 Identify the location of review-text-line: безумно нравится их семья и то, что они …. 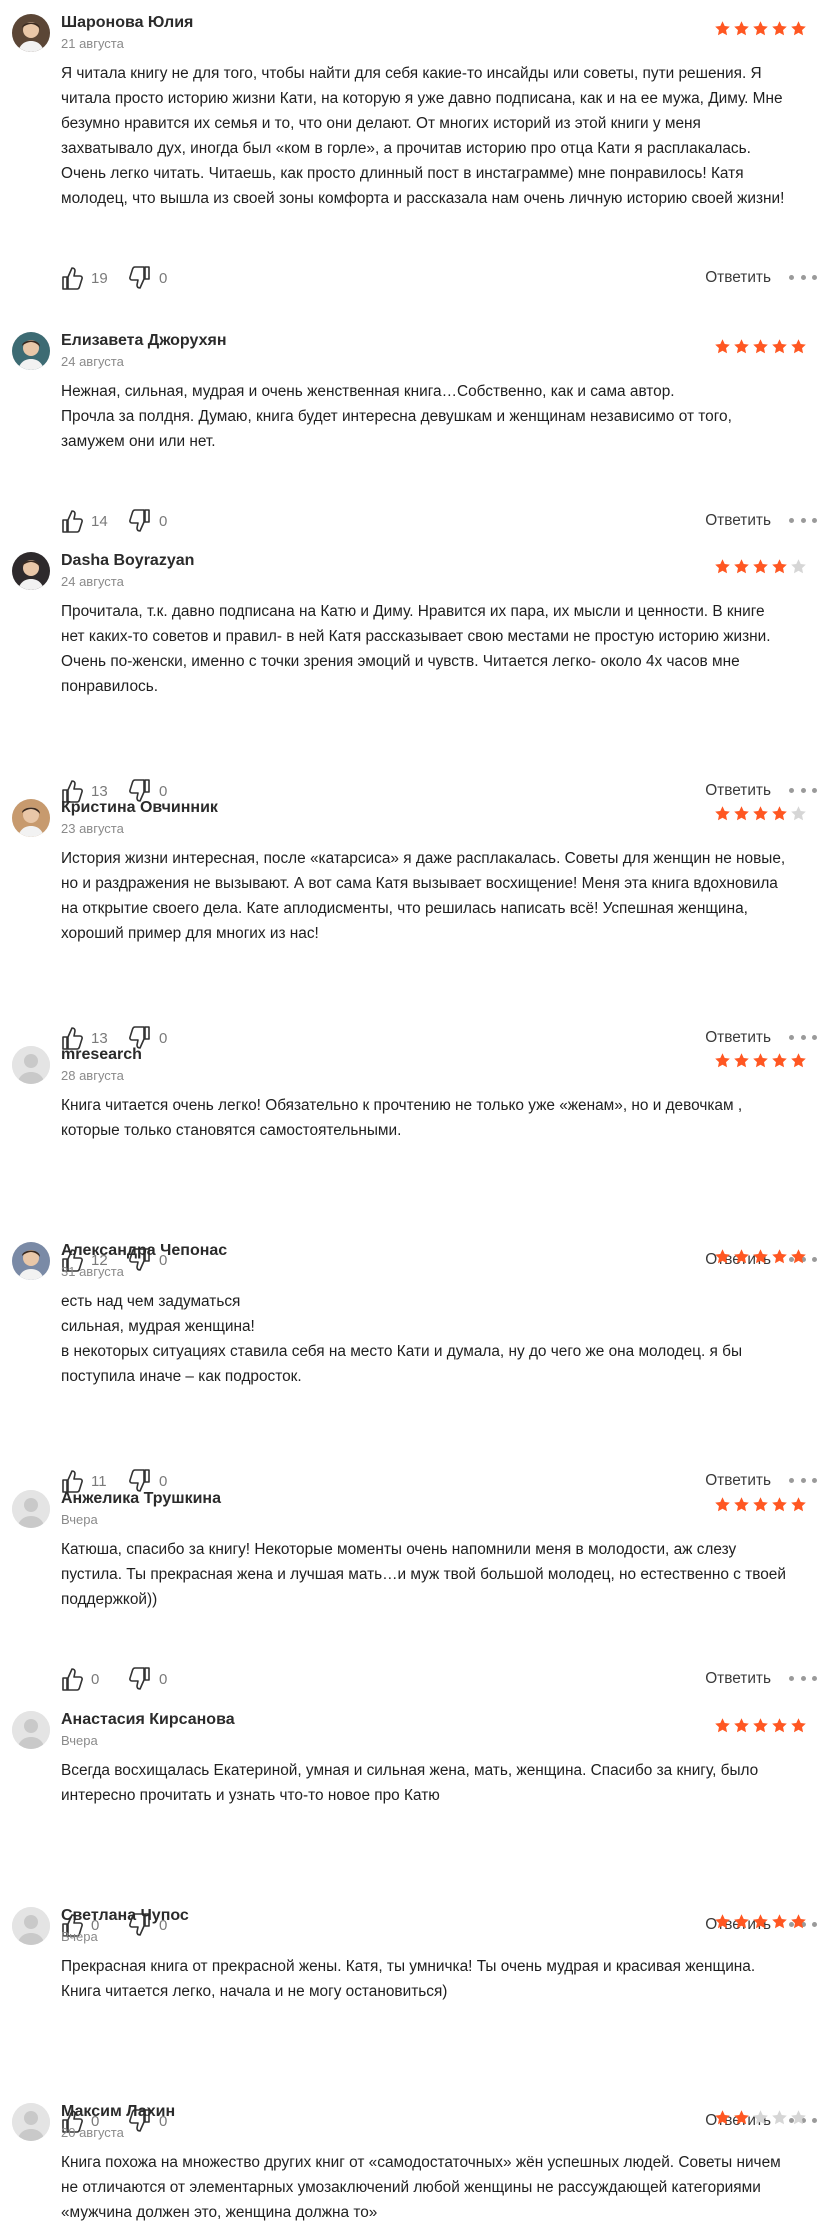
(381, 123).